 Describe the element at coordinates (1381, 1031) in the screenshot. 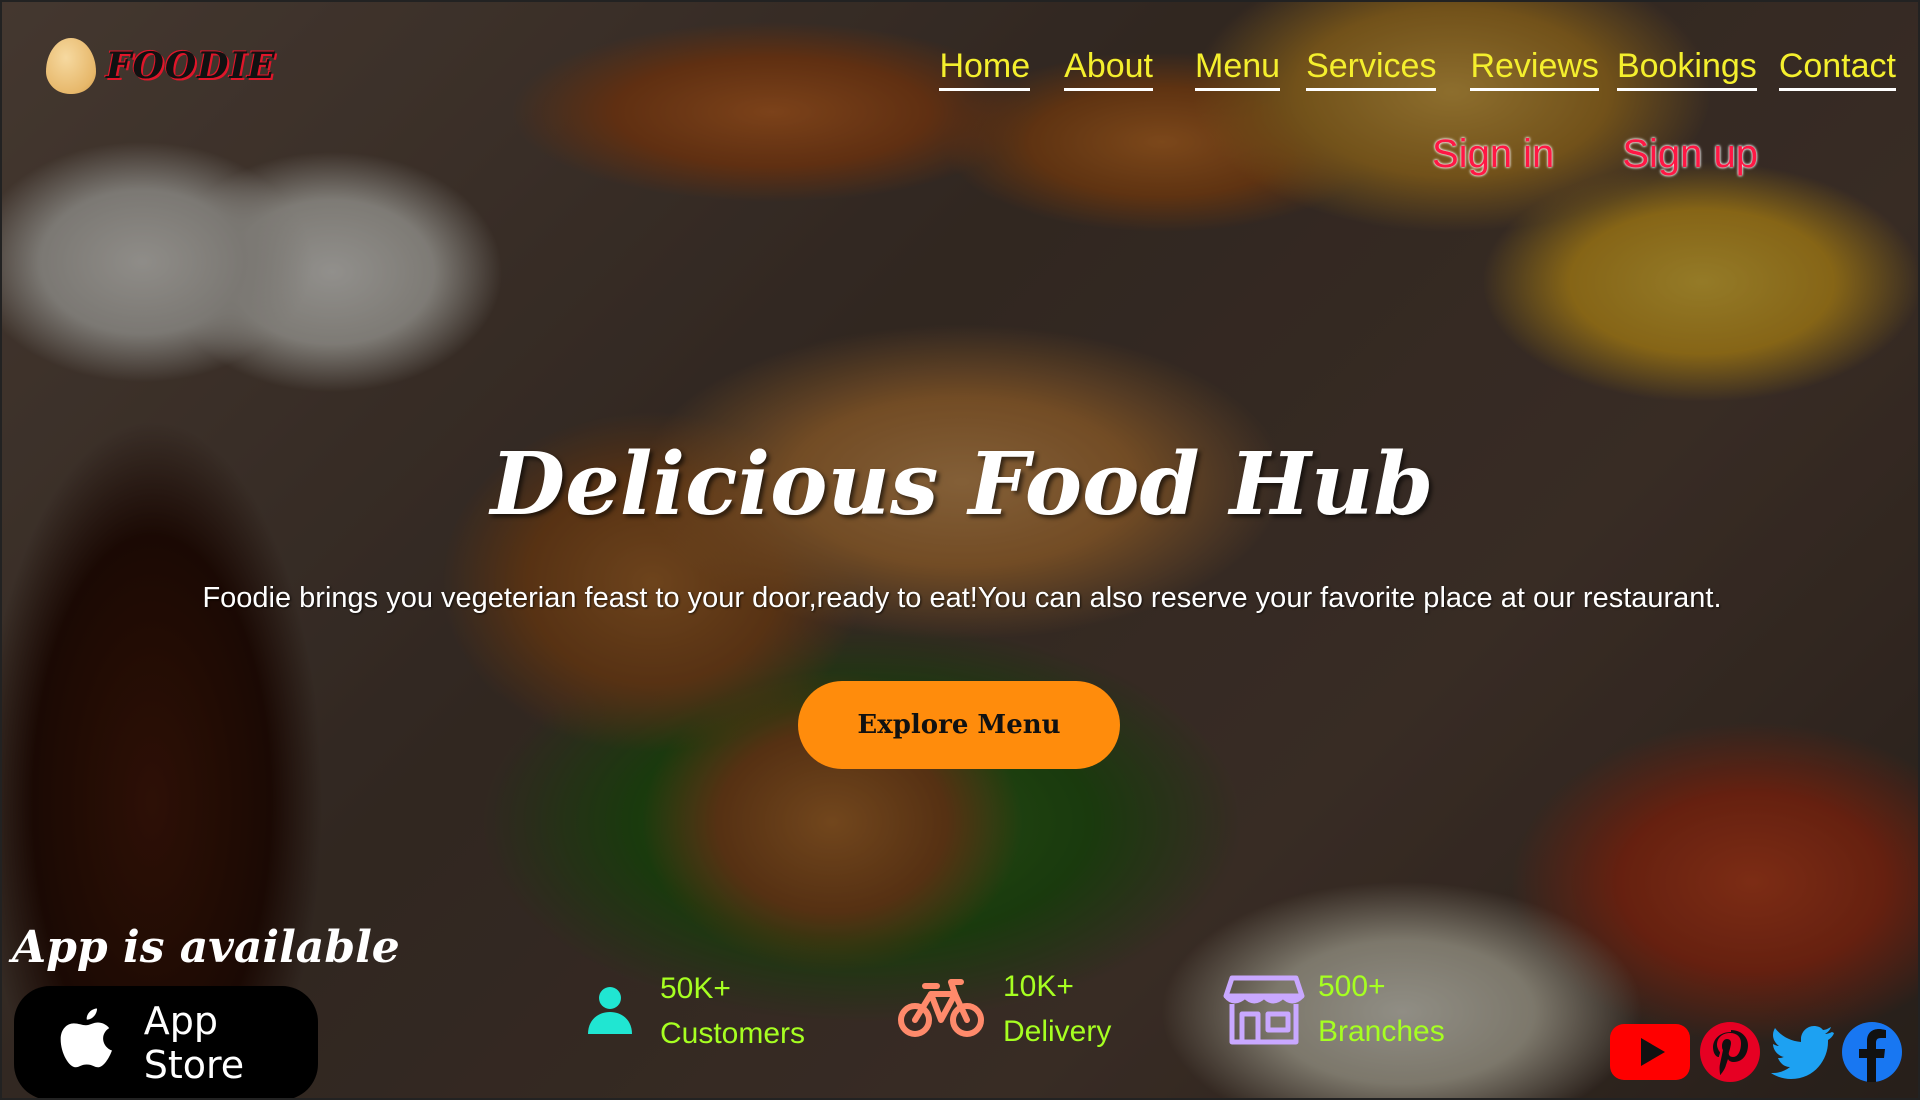

I see `stat-label: Branches` at that location.